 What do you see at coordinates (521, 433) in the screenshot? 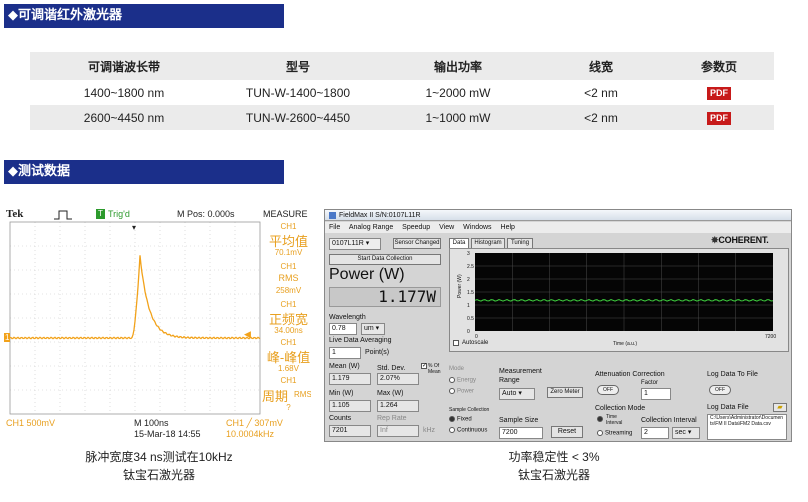
I see `sample-size-input: 7200` at bounding box center [521, 433].